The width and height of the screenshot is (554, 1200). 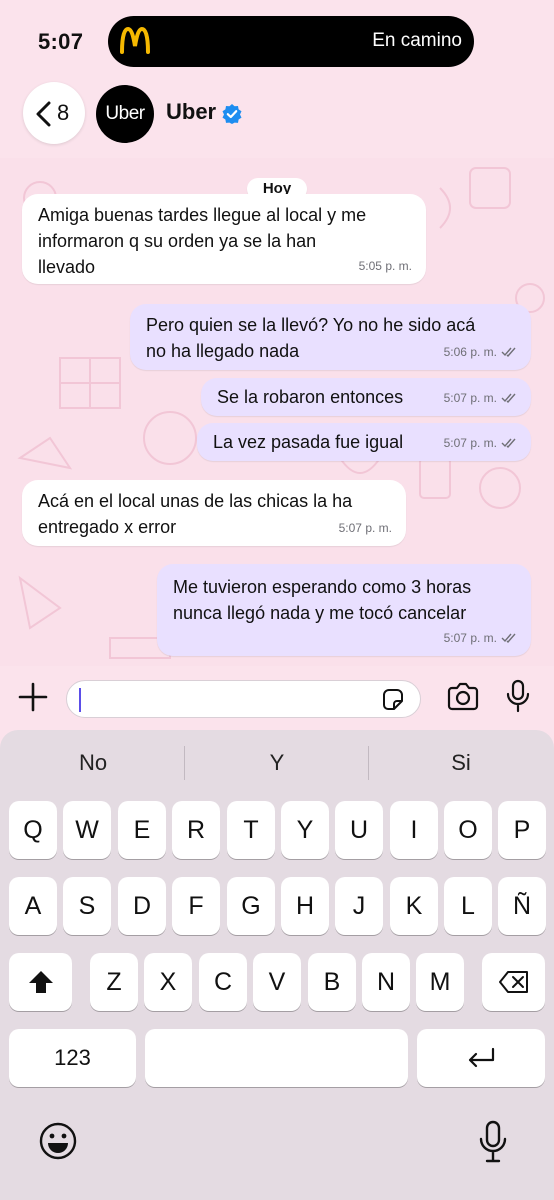 I want to click on key-f: F, so click(x=196, y=906).